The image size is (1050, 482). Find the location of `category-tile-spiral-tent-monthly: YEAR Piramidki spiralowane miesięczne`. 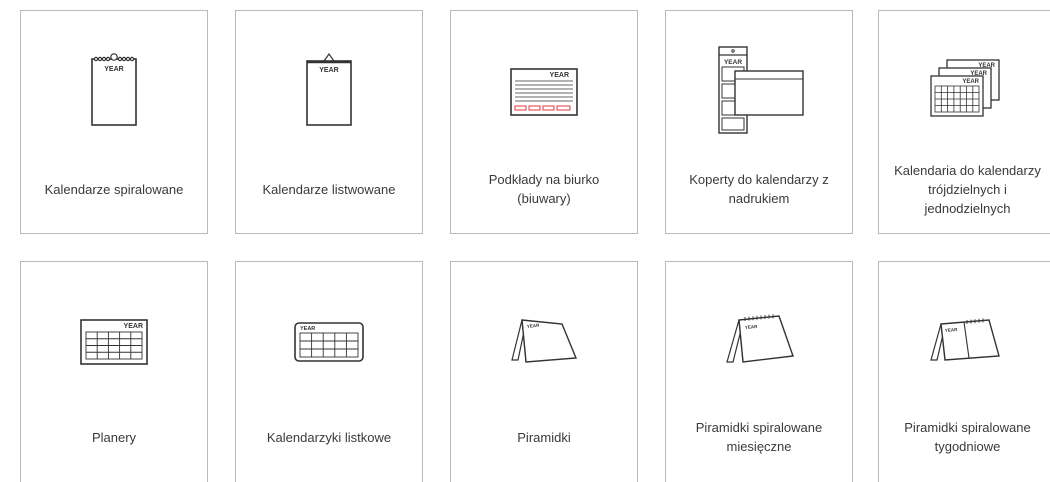

category-tile-spiral-tent-monthly: YEAR Piramidki spiralowane miesięczne is located at coordinates (759, 371).